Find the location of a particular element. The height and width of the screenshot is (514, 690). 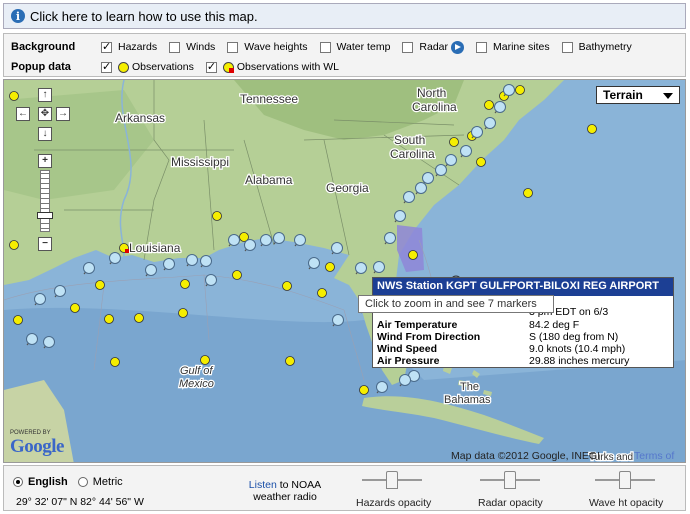

radar-play-icon is located at coordinates (458, 47).